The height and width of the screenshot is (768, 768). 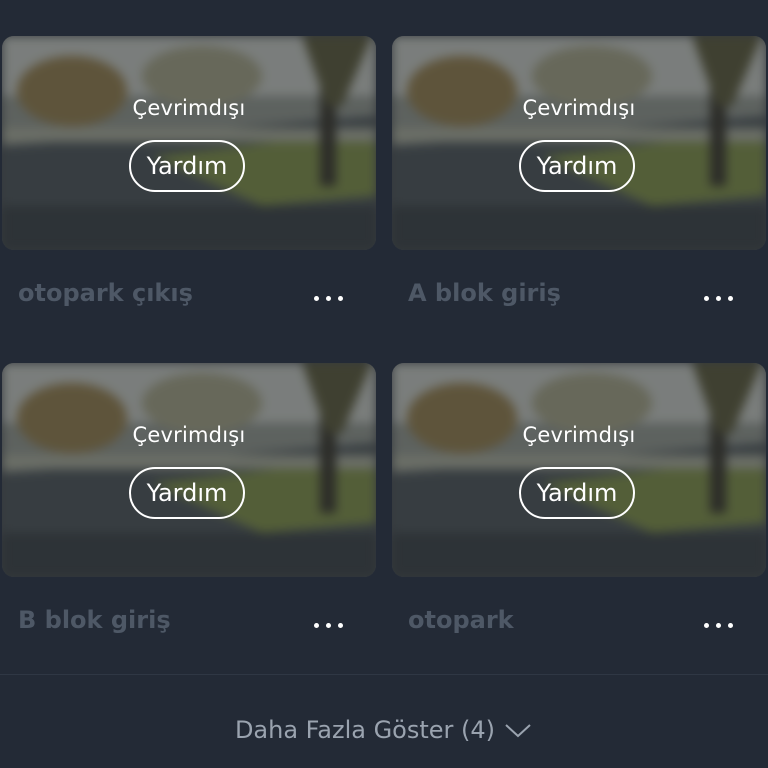 What do you see at coordinates (94, 620) in the screenshot?
I see `camera-name: B blok giriş` at bounding box center [94, 620].